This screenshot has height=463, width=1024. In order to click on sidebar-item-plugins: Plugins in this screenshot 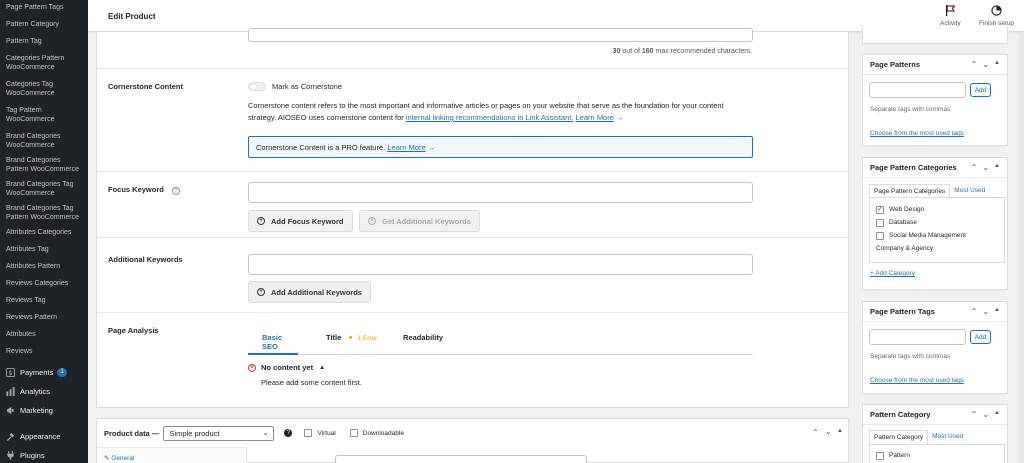, I will do `click(44, 454)`.